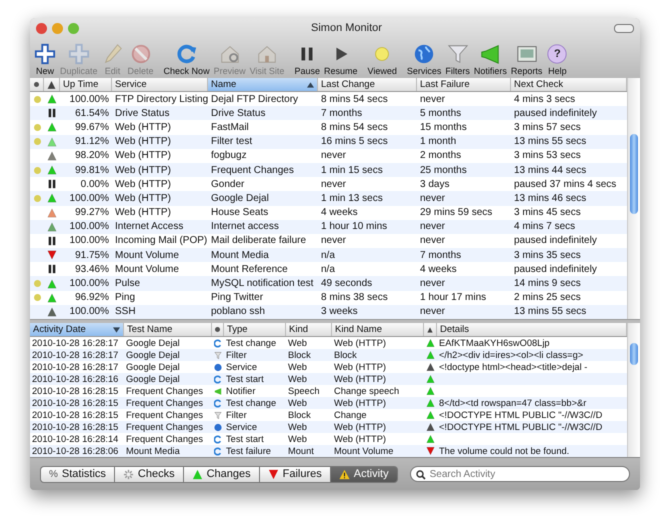  Describe the element at coordinates (364, 474) in the screenshot. I see `view-tab: Activity` at that location.